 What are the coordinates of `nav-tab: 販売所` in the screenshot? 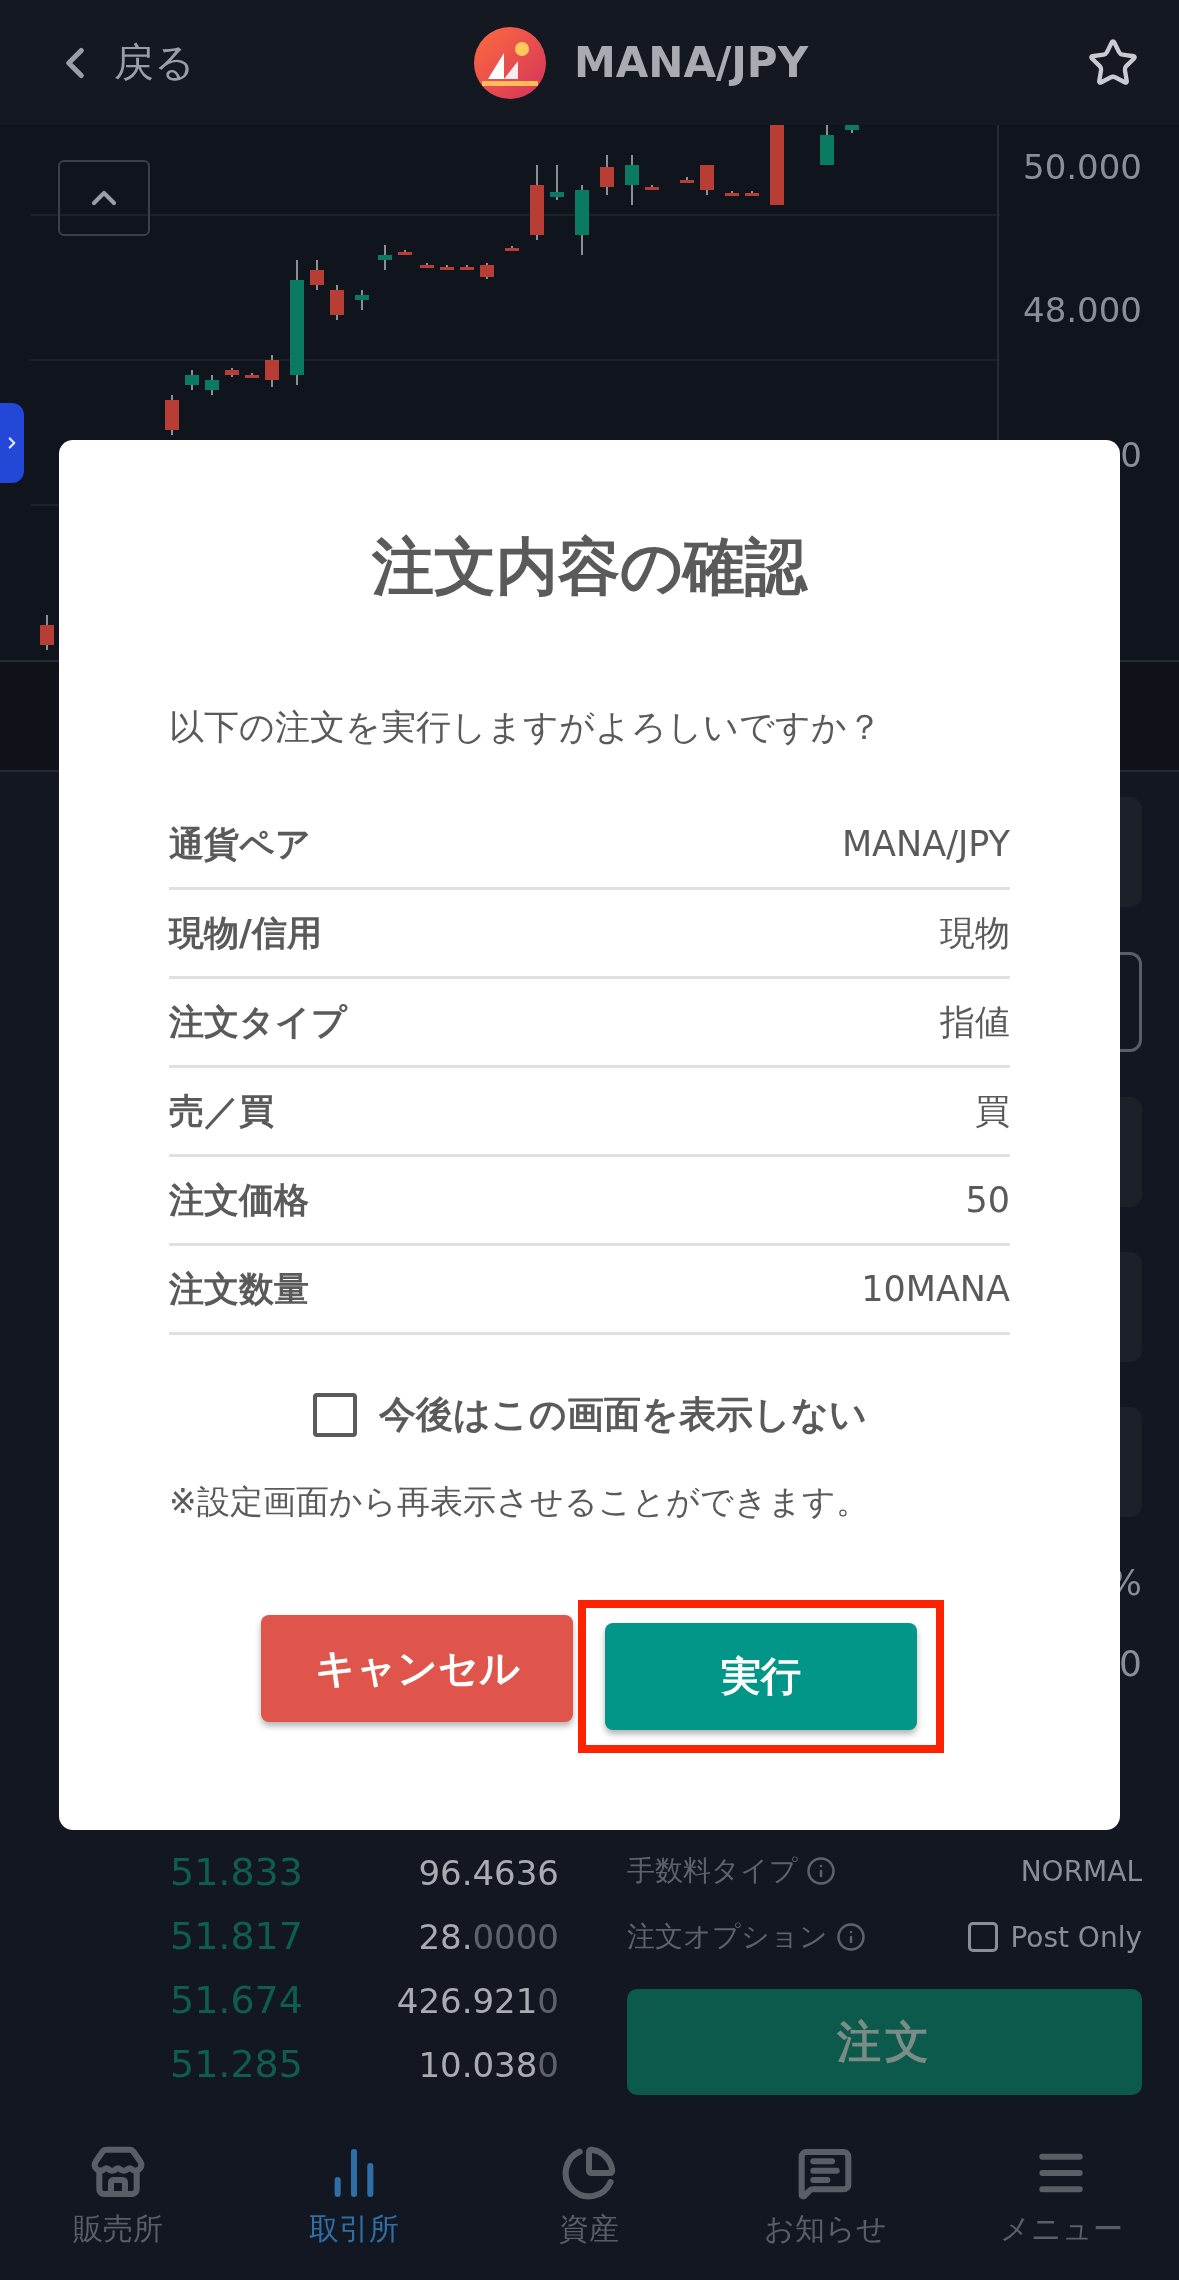 It's located at (118, 2197).